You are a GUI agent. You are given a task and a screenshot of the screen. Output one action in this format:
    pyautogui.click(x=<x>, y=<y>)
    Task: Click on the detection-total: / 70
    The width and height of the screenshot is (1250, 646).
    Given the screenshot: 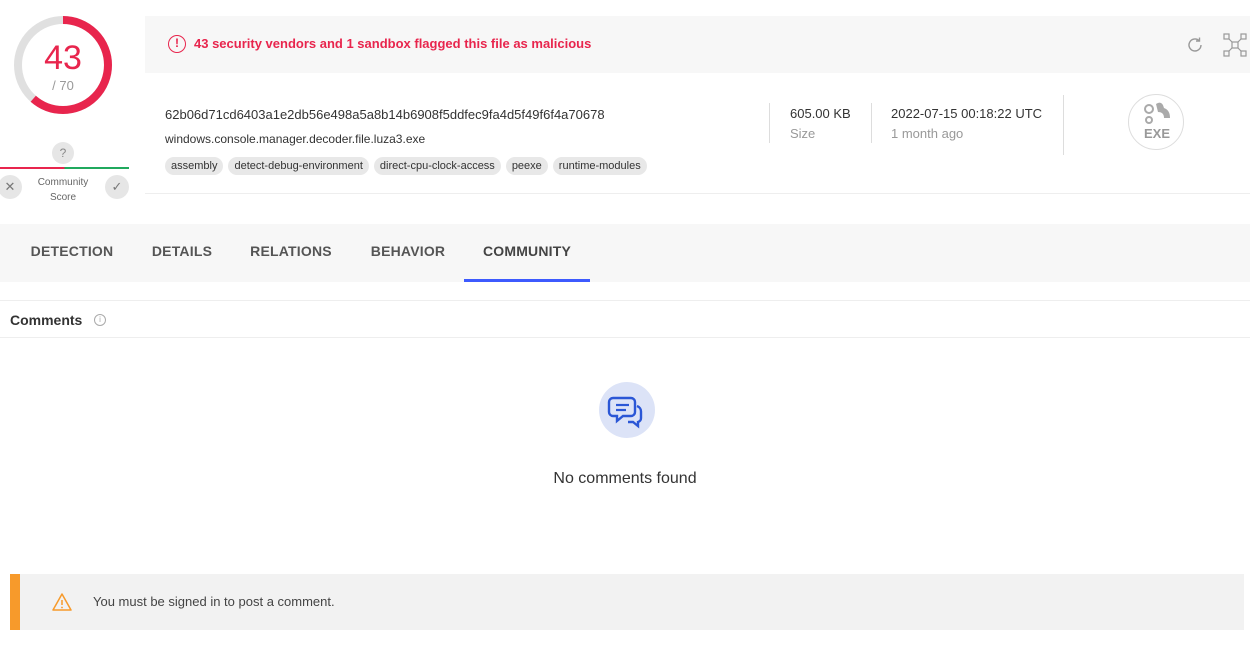 What is the action you would take?
    pyautogui.click(x=63, y=85)
    